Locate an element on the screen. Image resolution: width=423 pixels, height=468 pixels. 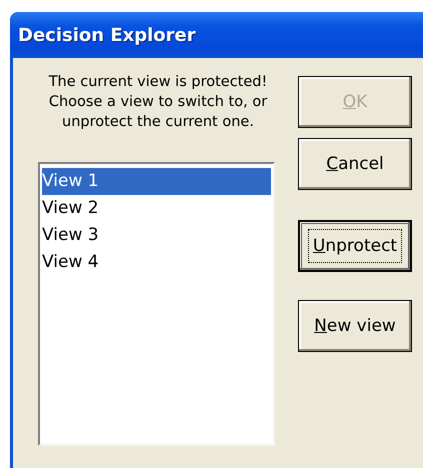
dialog-button: New view is located at coordinates (355, 326).